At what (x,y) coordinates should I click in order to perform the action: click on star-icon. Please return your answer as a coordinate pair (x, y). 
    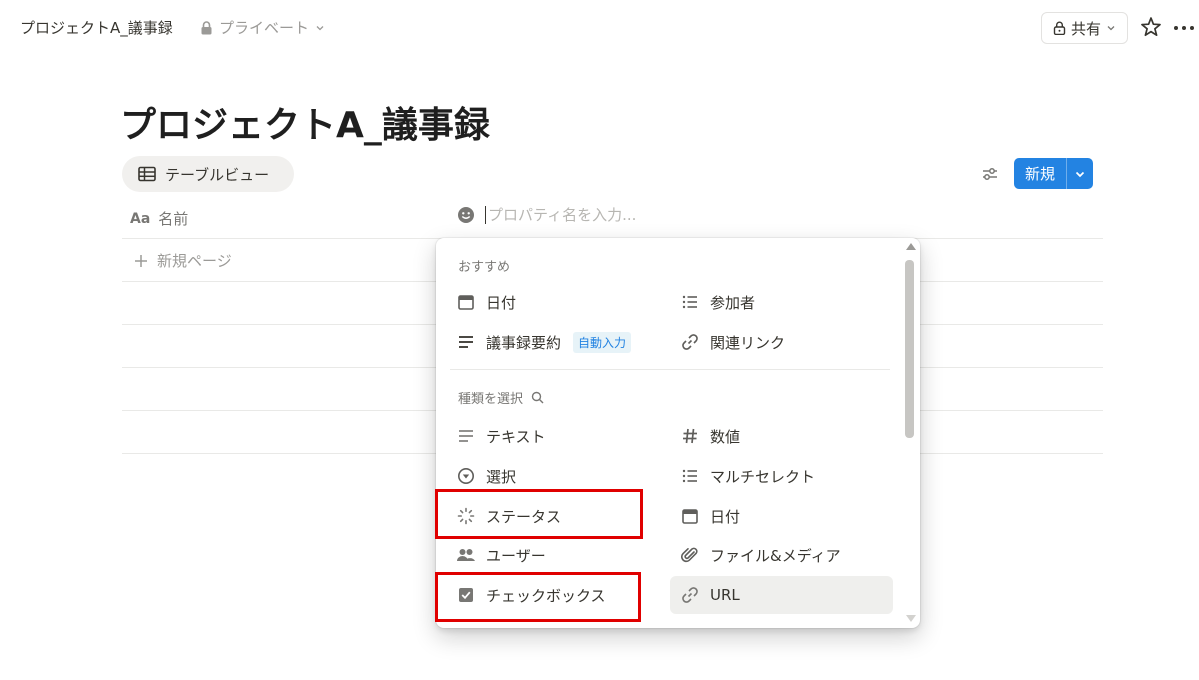
    Looking at the image, I should click on (1151, 27).